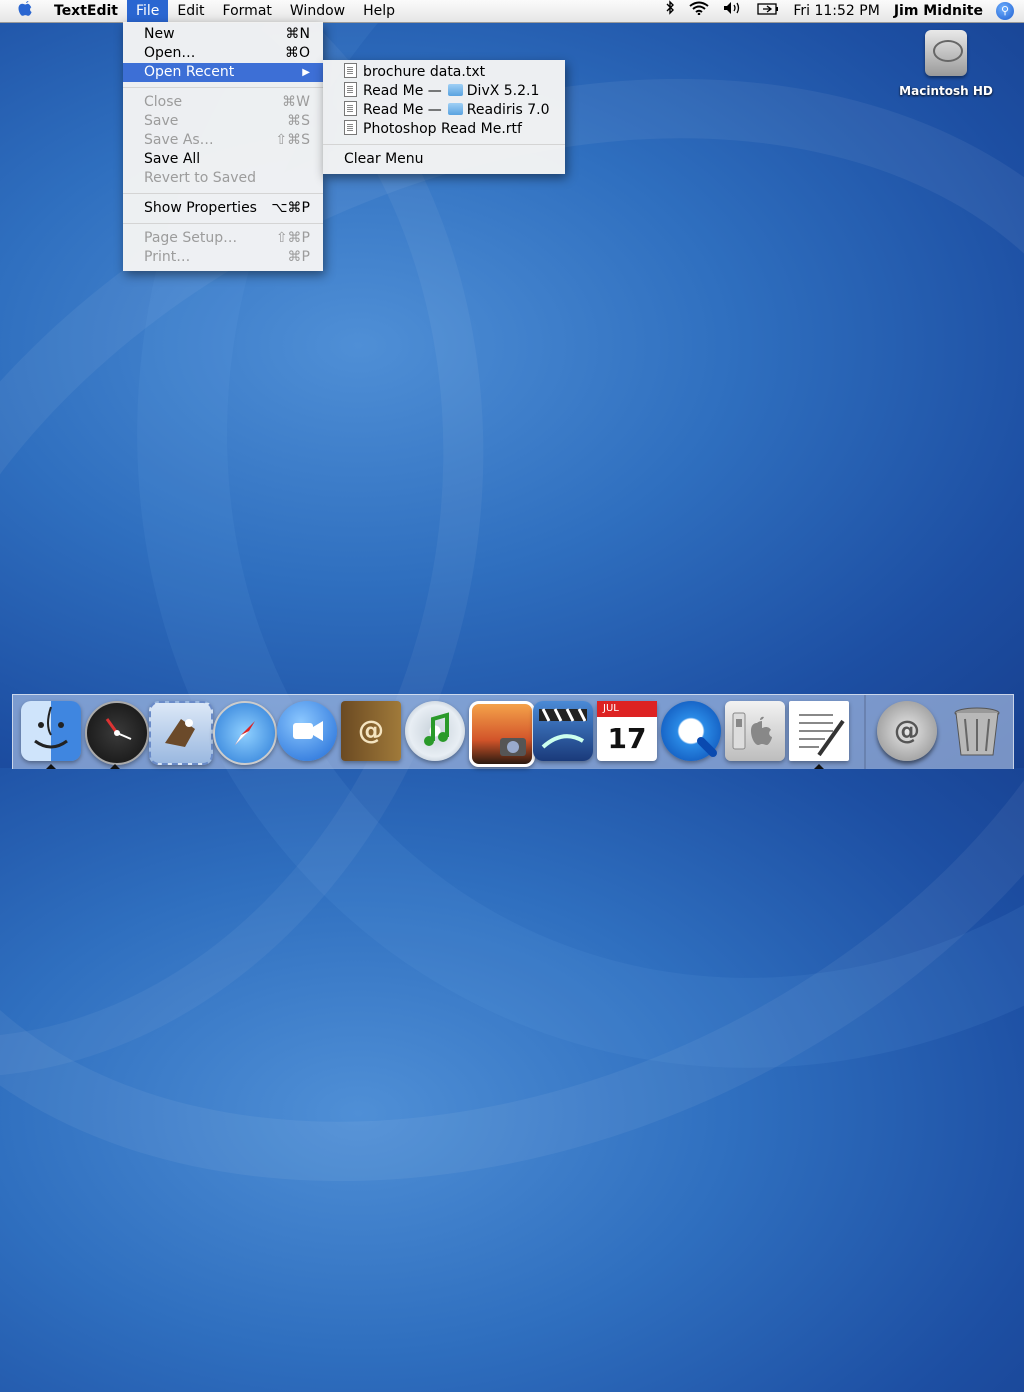 The width and height of the screenshot is (1024, 1392). What do you see at coordinates (86, 11) in the screenshot?
I see `app-menu-textedit: TextEdit` at bounding box center [86, 11].